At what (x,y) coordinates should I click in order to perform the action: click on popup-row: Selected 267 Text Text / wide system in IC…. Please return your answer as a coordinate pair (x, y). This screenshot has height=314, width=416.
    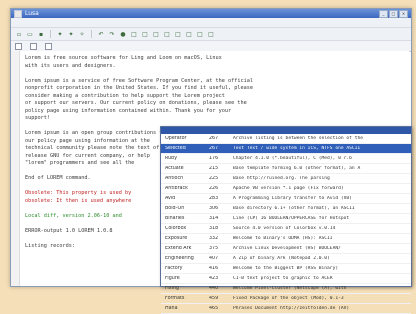
    Looking at the image, I should click on (286, 149).